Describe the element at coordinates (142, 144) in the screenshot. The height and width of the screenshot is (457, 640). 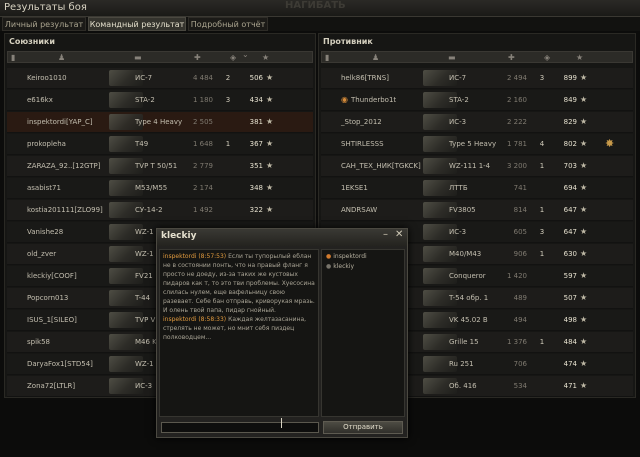
I see `tank-name: T49` at that location.